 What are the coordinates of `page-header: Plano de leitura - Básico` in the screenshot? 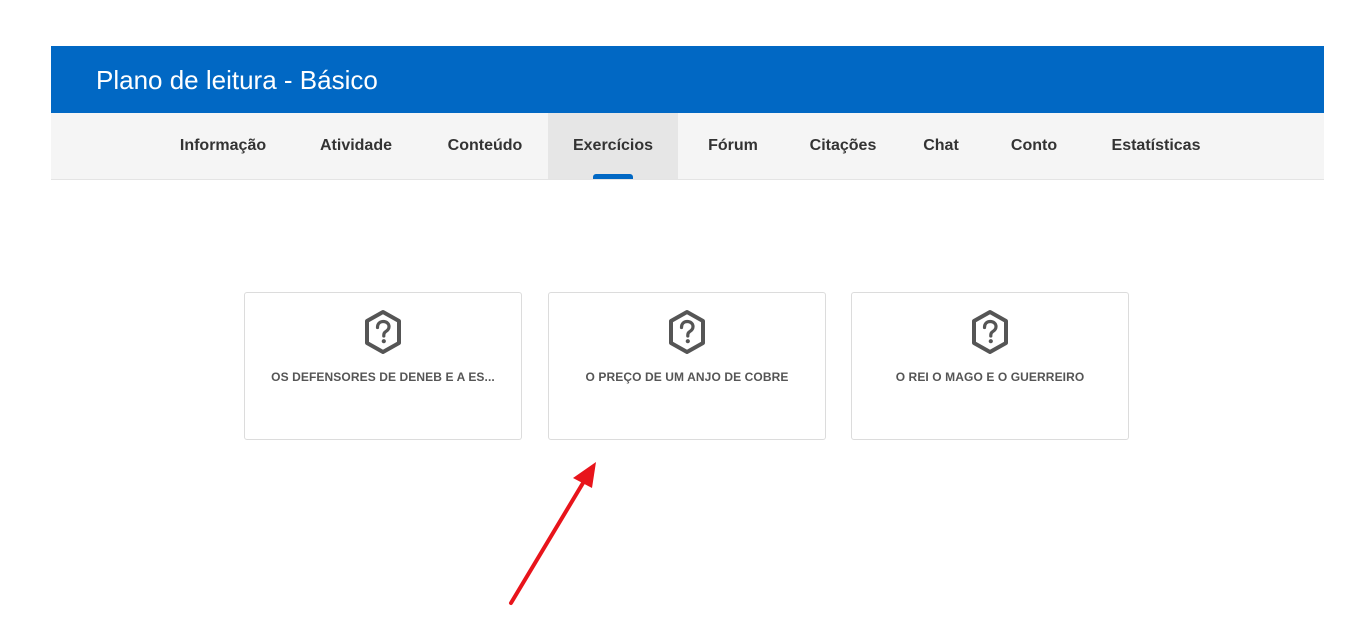 It's located at (687, 79).